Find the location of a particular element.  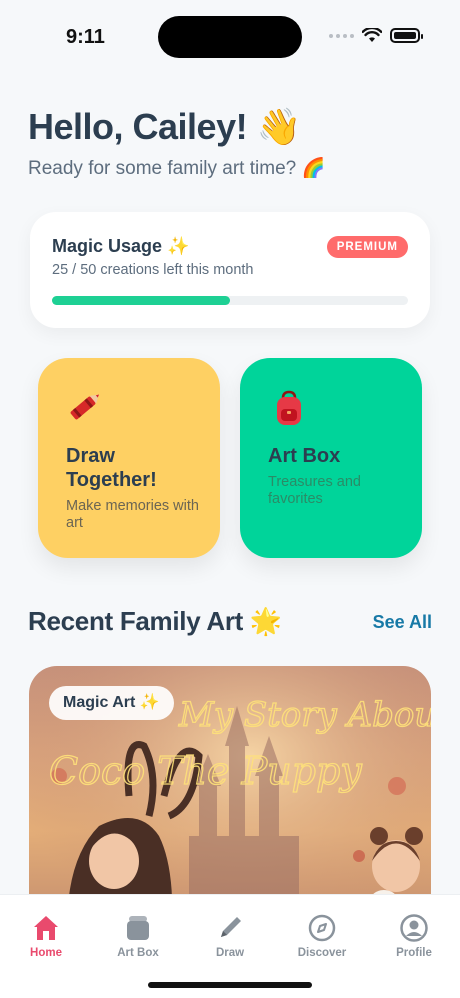

recent-family-art-heading: Recent Family Art 🌟 is located at coordinates (155, 621).